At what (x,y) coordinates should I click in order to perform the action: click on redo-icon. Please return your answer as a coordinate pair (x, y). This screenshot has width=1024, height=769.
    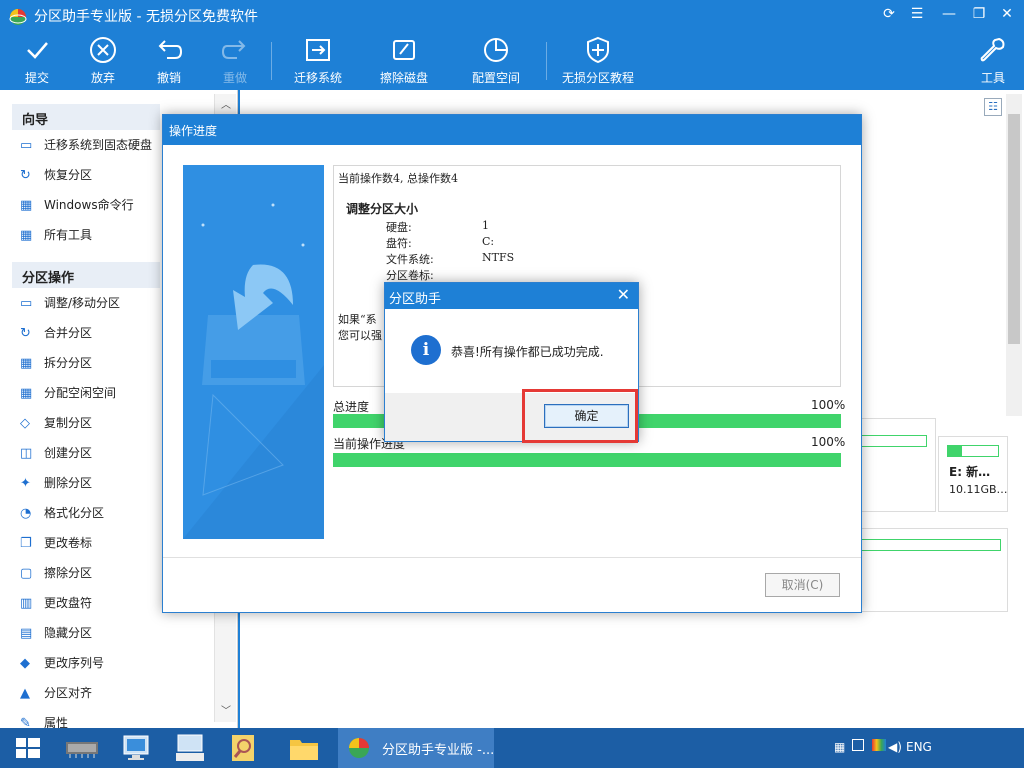
    Looking at the image, I should click on (233, 49).